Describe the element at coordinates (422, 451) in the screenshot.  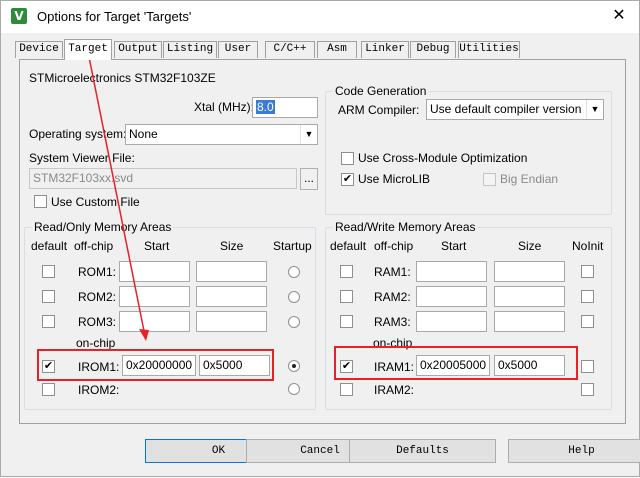
I see `defaults-button: Defaults` at that location.